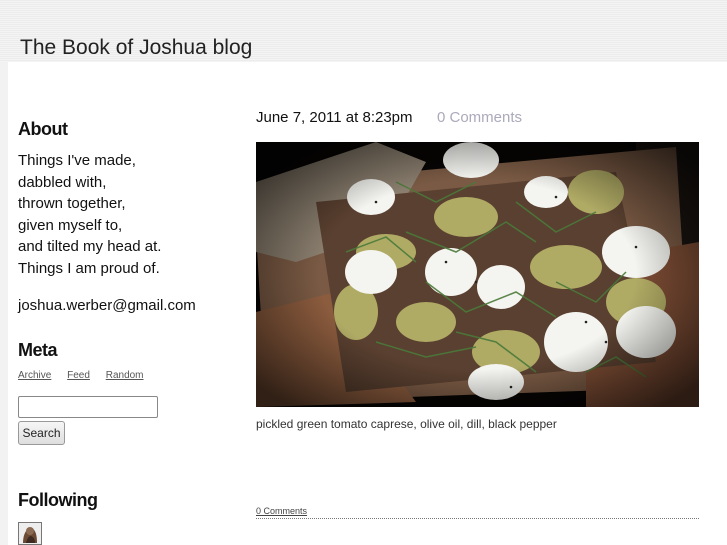 The height and width of the screenshot is (545, 727). Describe the element at coordinates (363, 31) in the screenshot. I see `blog-header: The Book of Joshua blog` at that location.